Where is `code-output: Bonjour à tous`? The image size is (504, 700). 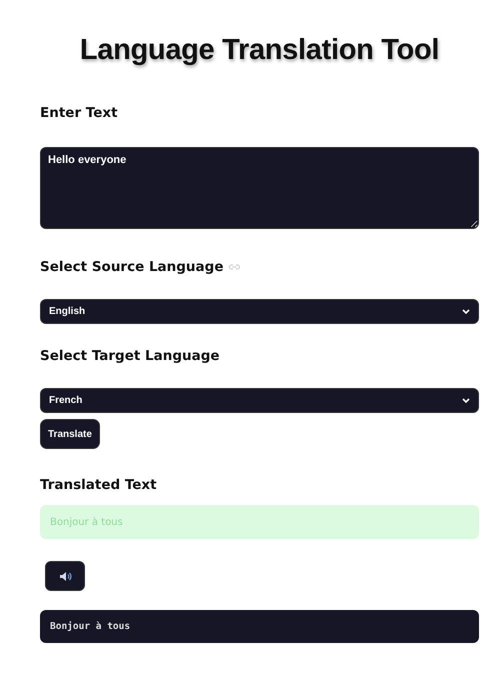 code-output: Bonjour à tous is located at coordinates (259, 626).